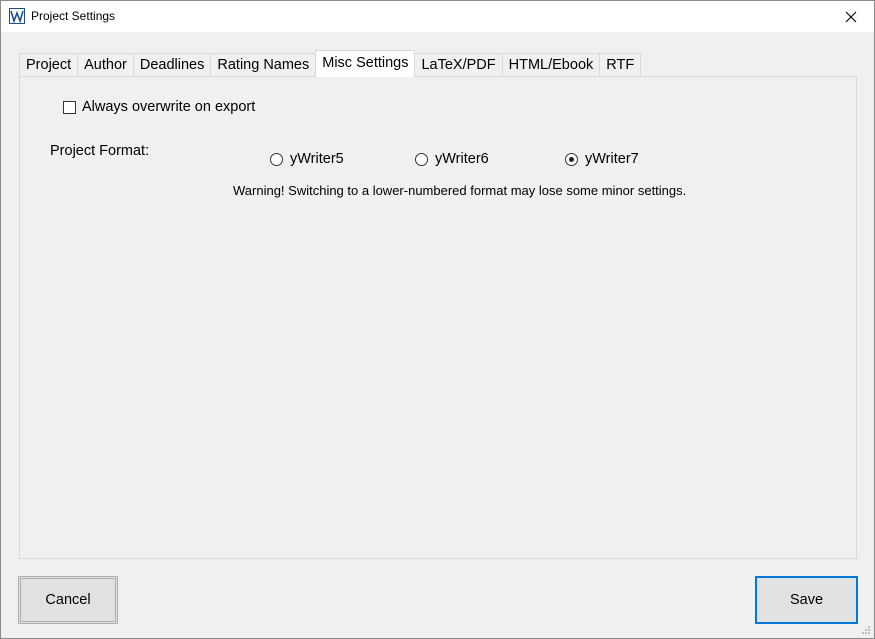 The image size is (875, 639). I want to click on tab-rtf: RTF, so click(620, 64).